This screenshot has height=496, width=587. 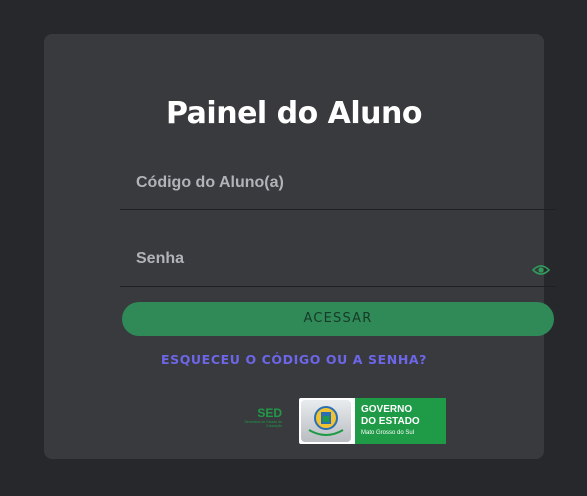 What do you see at coordinates (338, 286) in the screenshot?
I see `password-underline` at bounding box center [338, 286].